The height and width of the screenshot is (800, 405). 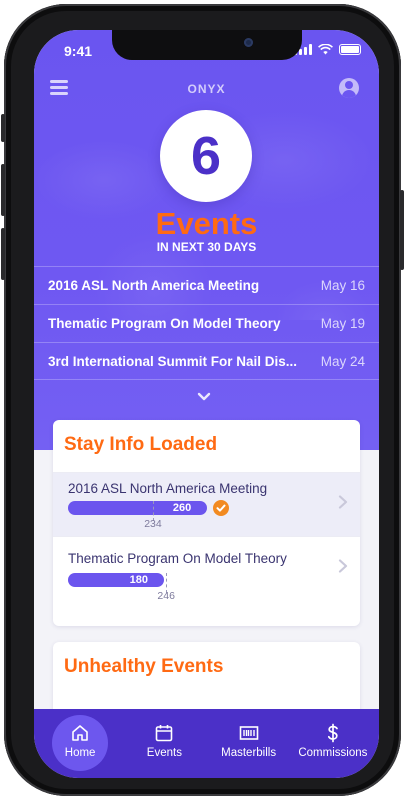 What do you see at coordinates (206, 247) in the screenshot?
I see `events-subheading: IN NEXT 30 DAYS` at bounding box center [206, 247].